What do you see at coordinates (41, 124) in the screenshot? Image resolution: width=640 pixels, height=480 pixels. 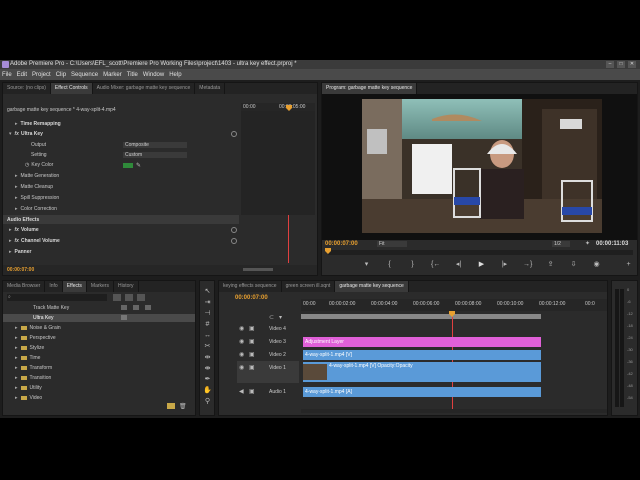 I see `time-remapping-label: Time Remapping` at bounding box center [41, 124].